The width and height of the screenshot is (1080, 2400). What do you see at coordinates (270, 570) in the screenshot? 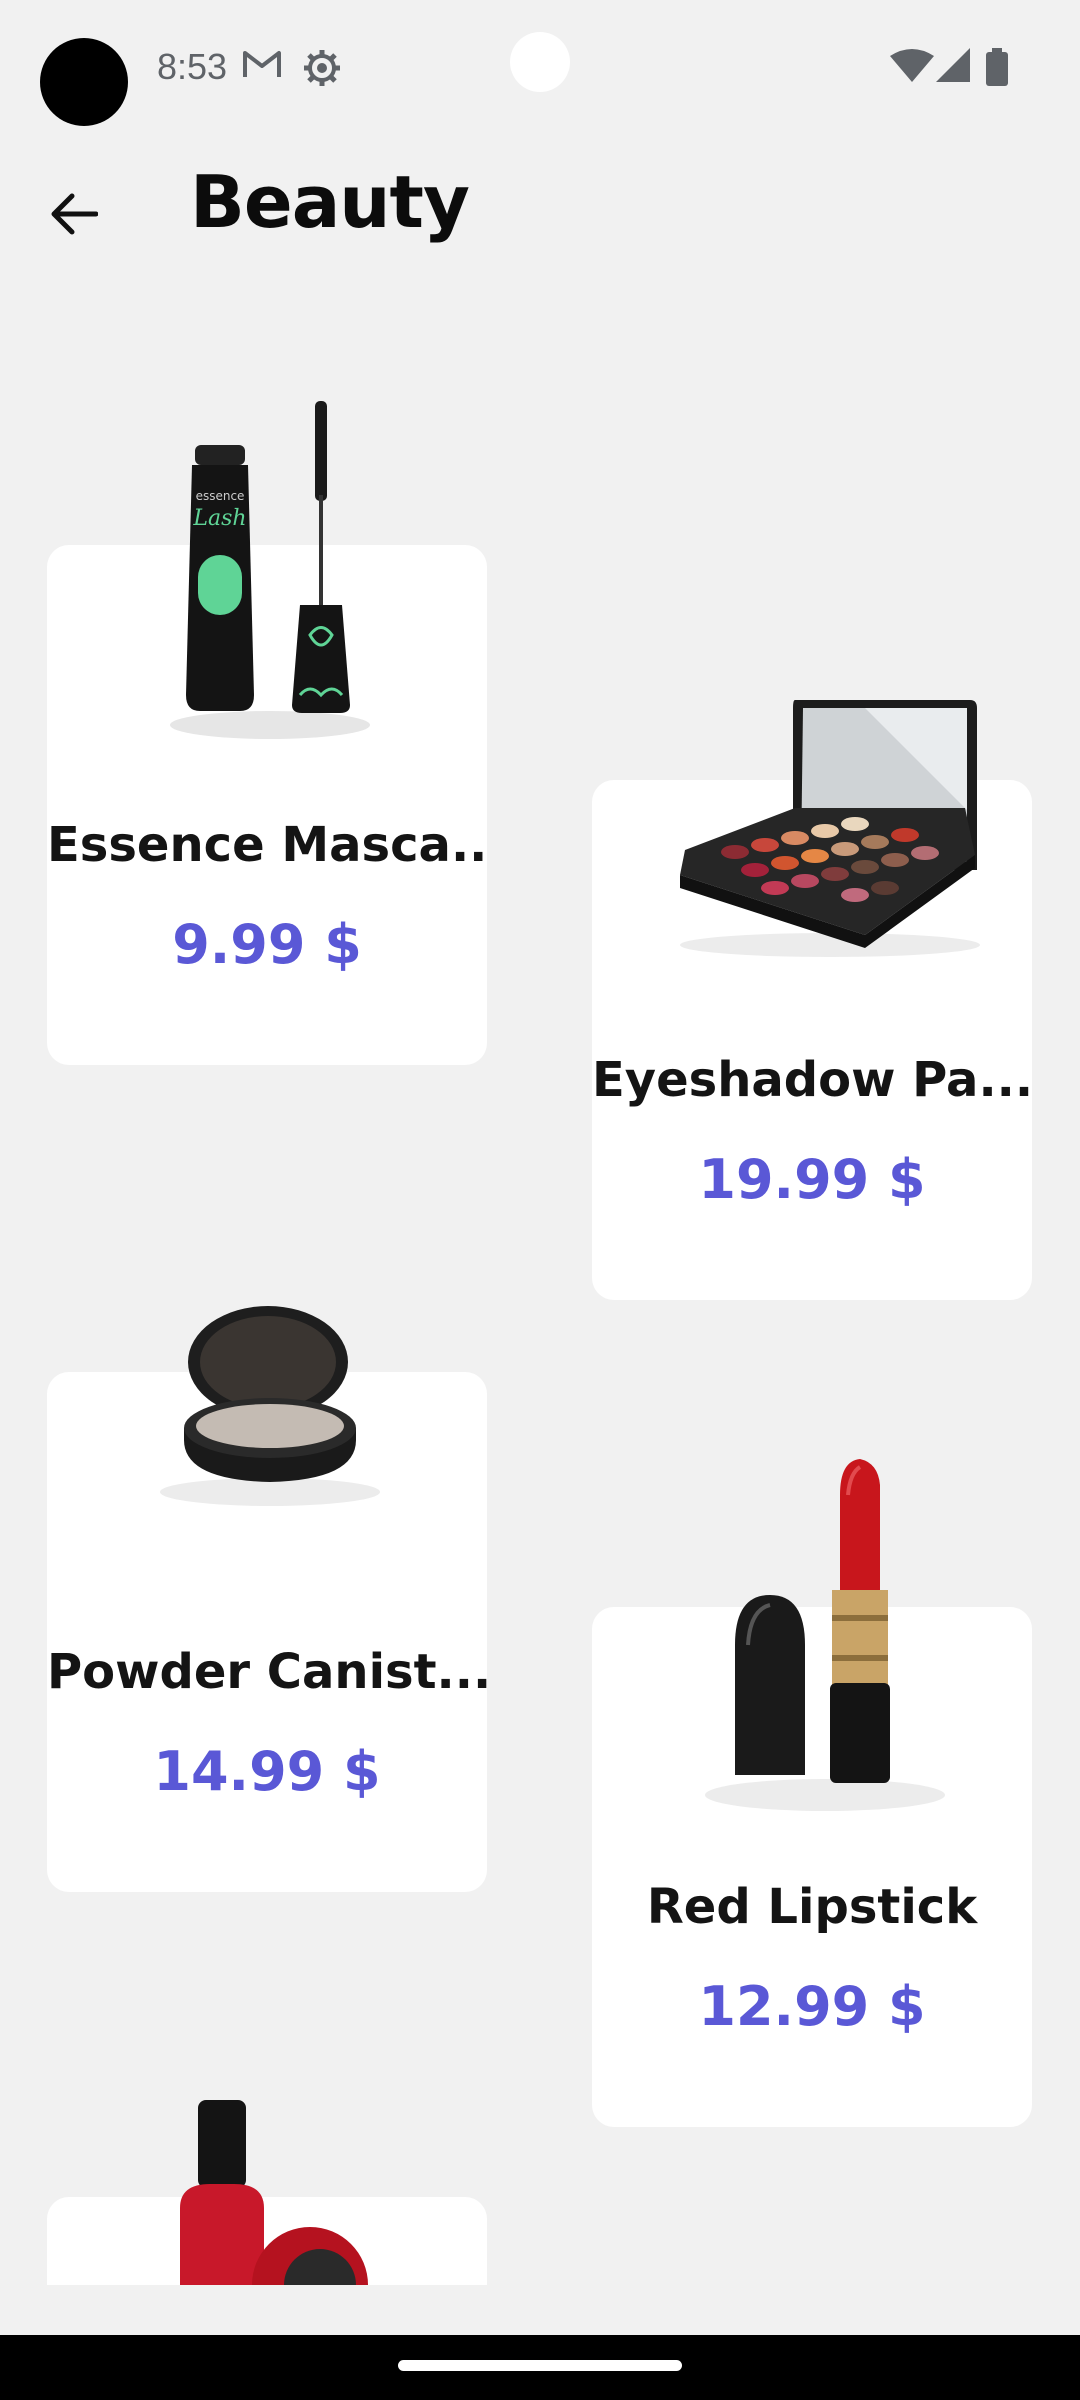
I see `product-image-mascara: Lash essence` at bounding box center [270, 570].